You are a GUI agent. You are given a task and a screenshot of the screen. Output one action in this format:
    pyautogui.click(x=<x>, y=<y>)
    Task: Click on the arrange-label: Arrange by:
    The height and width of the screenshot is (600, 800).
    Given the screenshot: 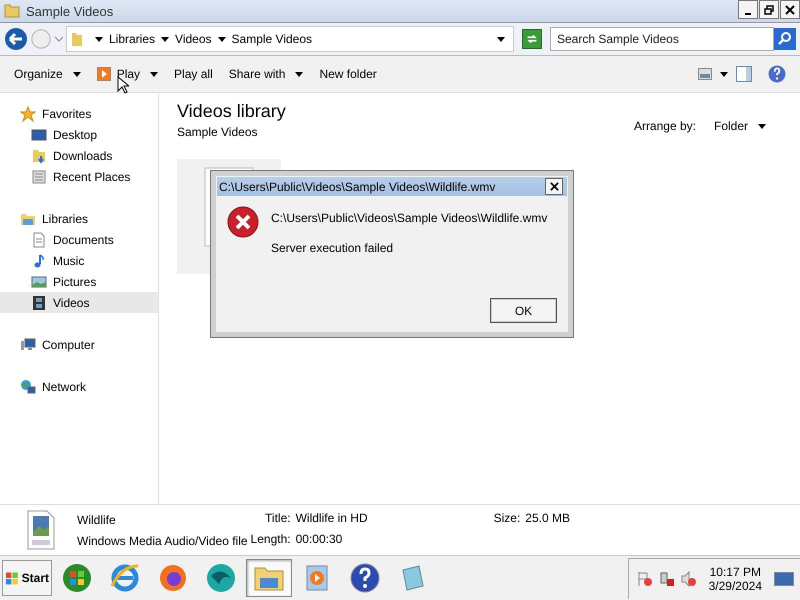 What is the action you would take?
    pyautogui.click(x=665, y=126)
    